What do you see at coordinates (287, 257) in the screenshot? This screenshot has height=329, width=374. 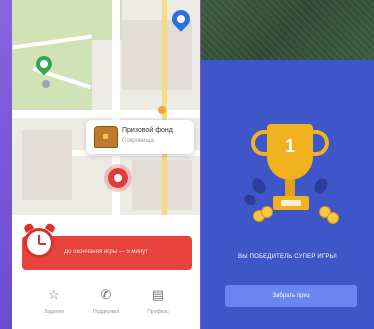 I see `winner-title: ВЫ ПОБЕДИТЕЛЬ СУПЕР ИГРЫ!` at bounding box center [287, 257].